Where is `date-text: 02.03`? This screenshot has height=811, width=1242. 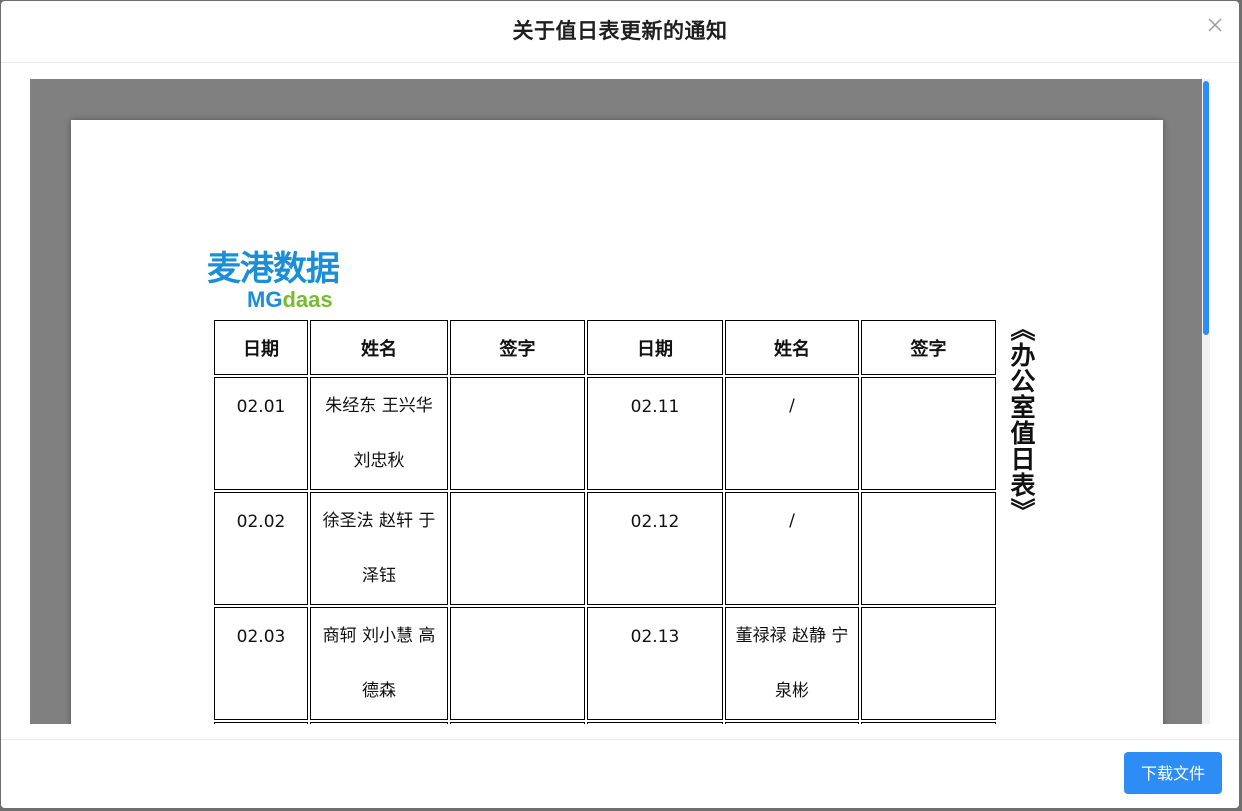 date-text: 02.03 is located at coordinates (261, 637).